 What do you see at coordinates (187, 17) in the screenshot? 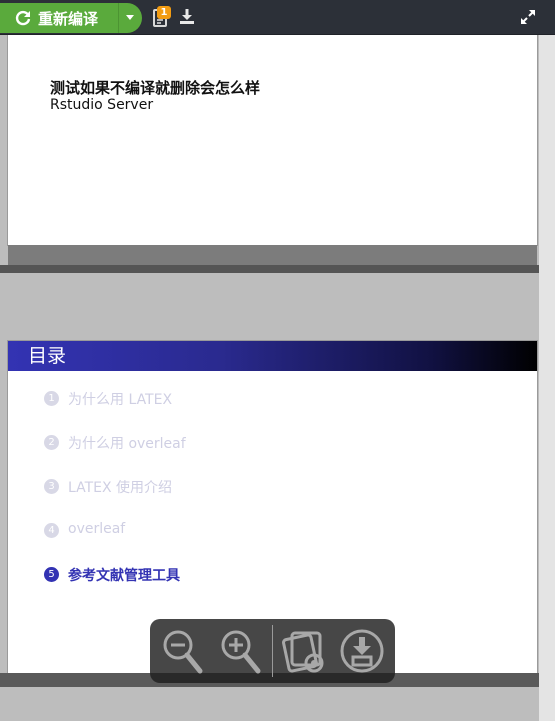
I see `download-icon` at bounding box center [187, 17].